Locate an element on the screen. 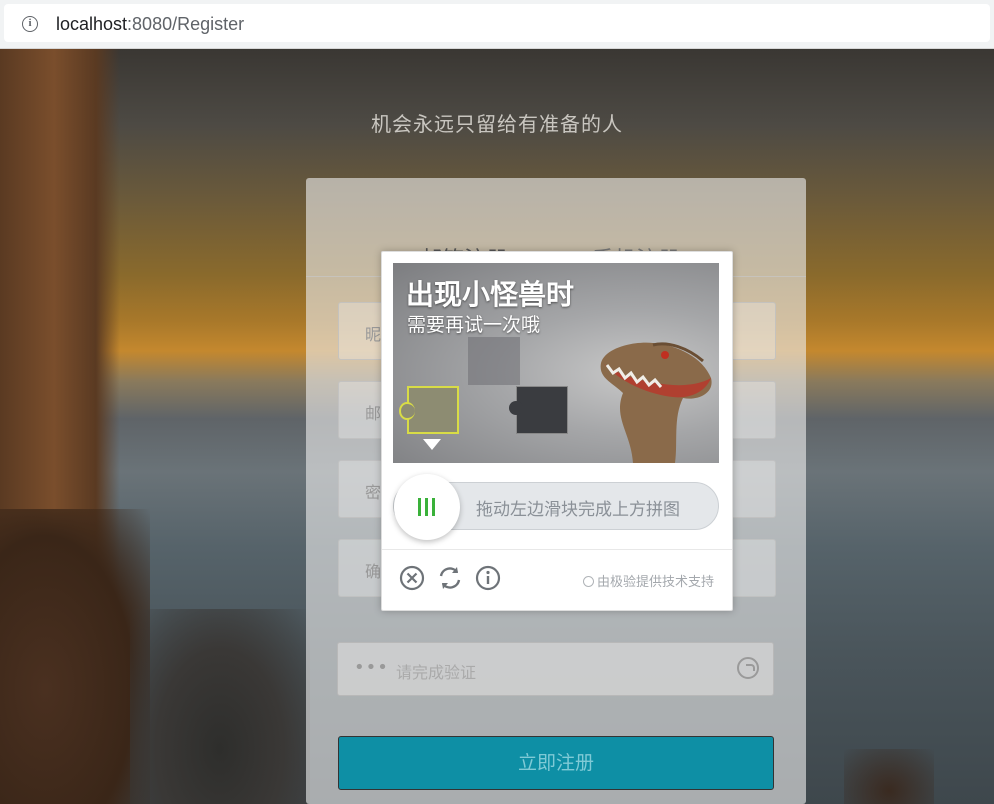  info-icon is located at coordinates (488, 578).